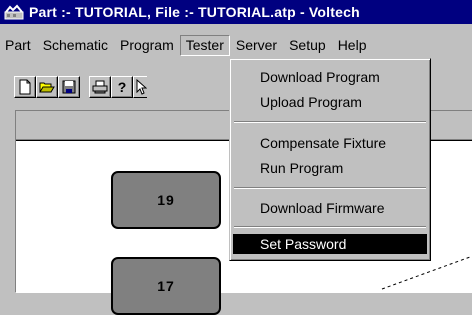  What do you see at coordinates (352, 45) in the screenshot?
I see `menu-help: Help` at bounding box center [352, 45].